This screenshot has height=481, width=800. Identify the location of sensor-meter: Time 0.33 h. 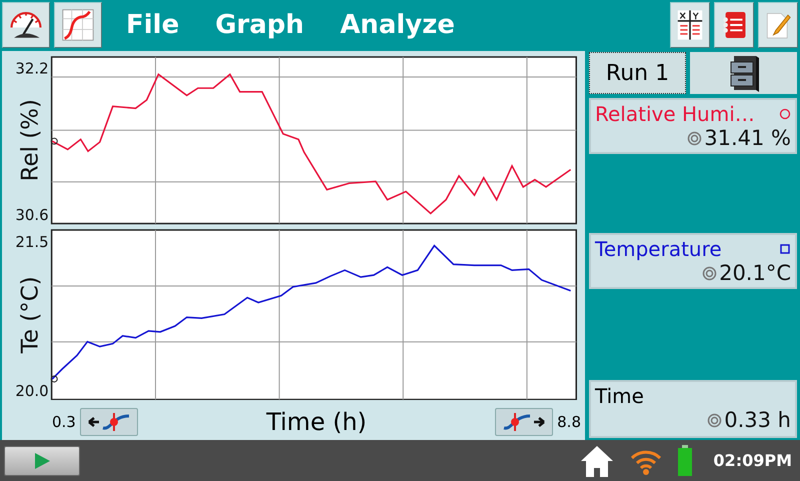
(693, 409).